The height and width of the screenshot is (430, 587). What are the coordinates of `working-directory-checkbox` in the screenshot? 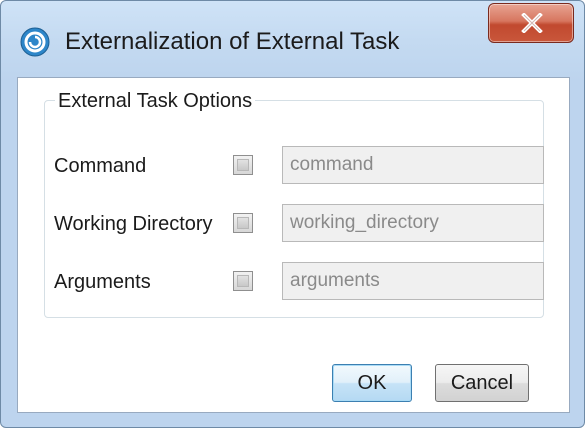 It's located at (243, 223).